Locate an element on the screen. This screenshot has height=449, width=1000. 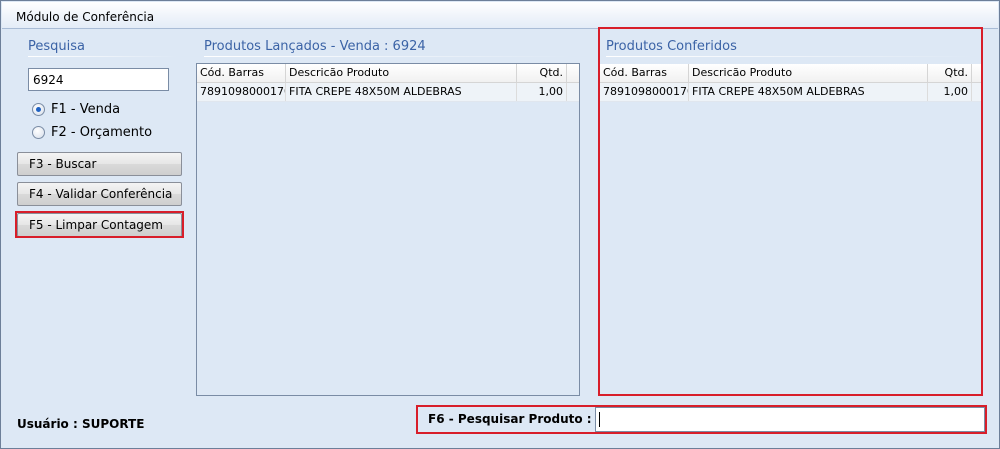
highlight-product-search is located at coordinates (701, 419).